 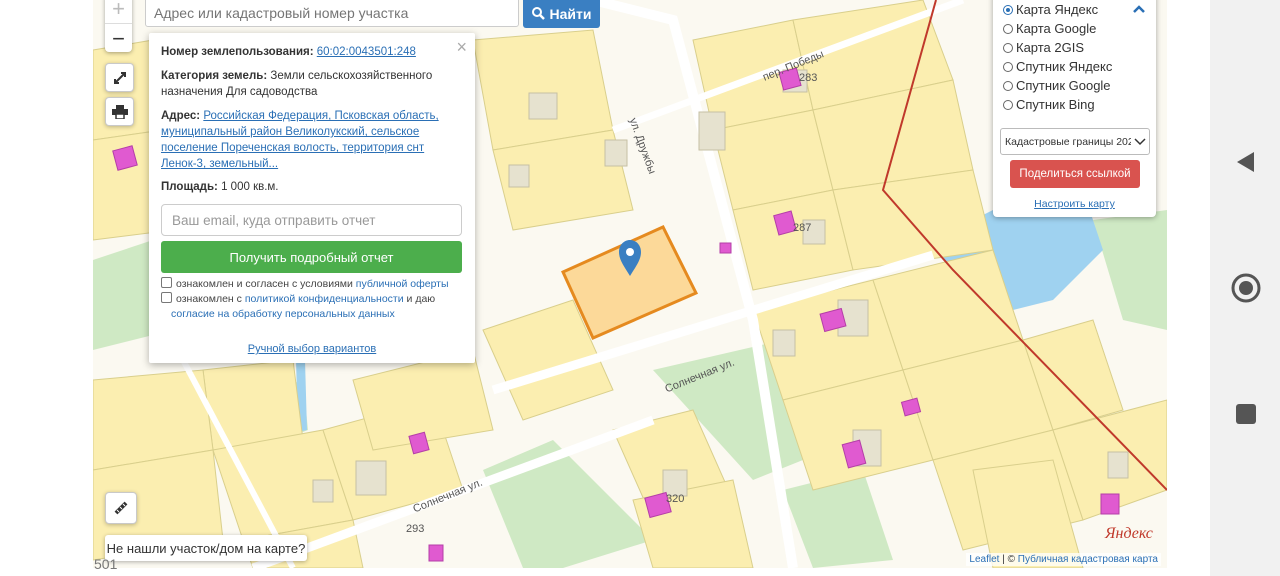 I want to click on android-nav-bar, so click(x=1245, y=288).